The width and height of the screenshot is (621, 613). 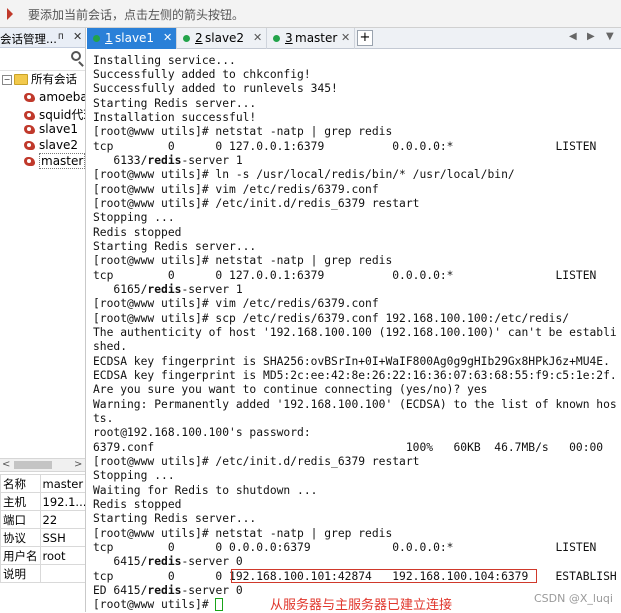 What do you see at coordinates (21, 79) in the screenshot?
I see `folder-icon` at bounding box center [21, 79].